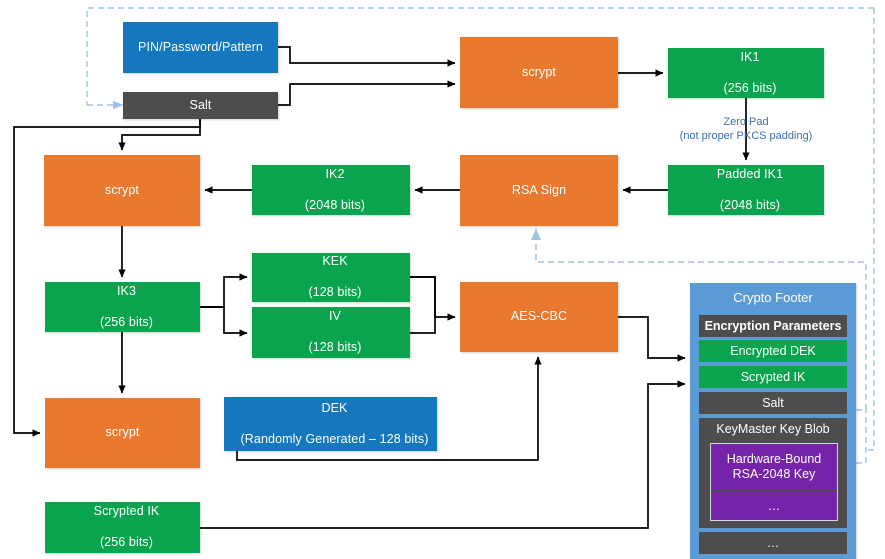 The image size is (885, 559). I want to click on annotation-zero-pad-line1: Zero Pad, so click(746, 122).